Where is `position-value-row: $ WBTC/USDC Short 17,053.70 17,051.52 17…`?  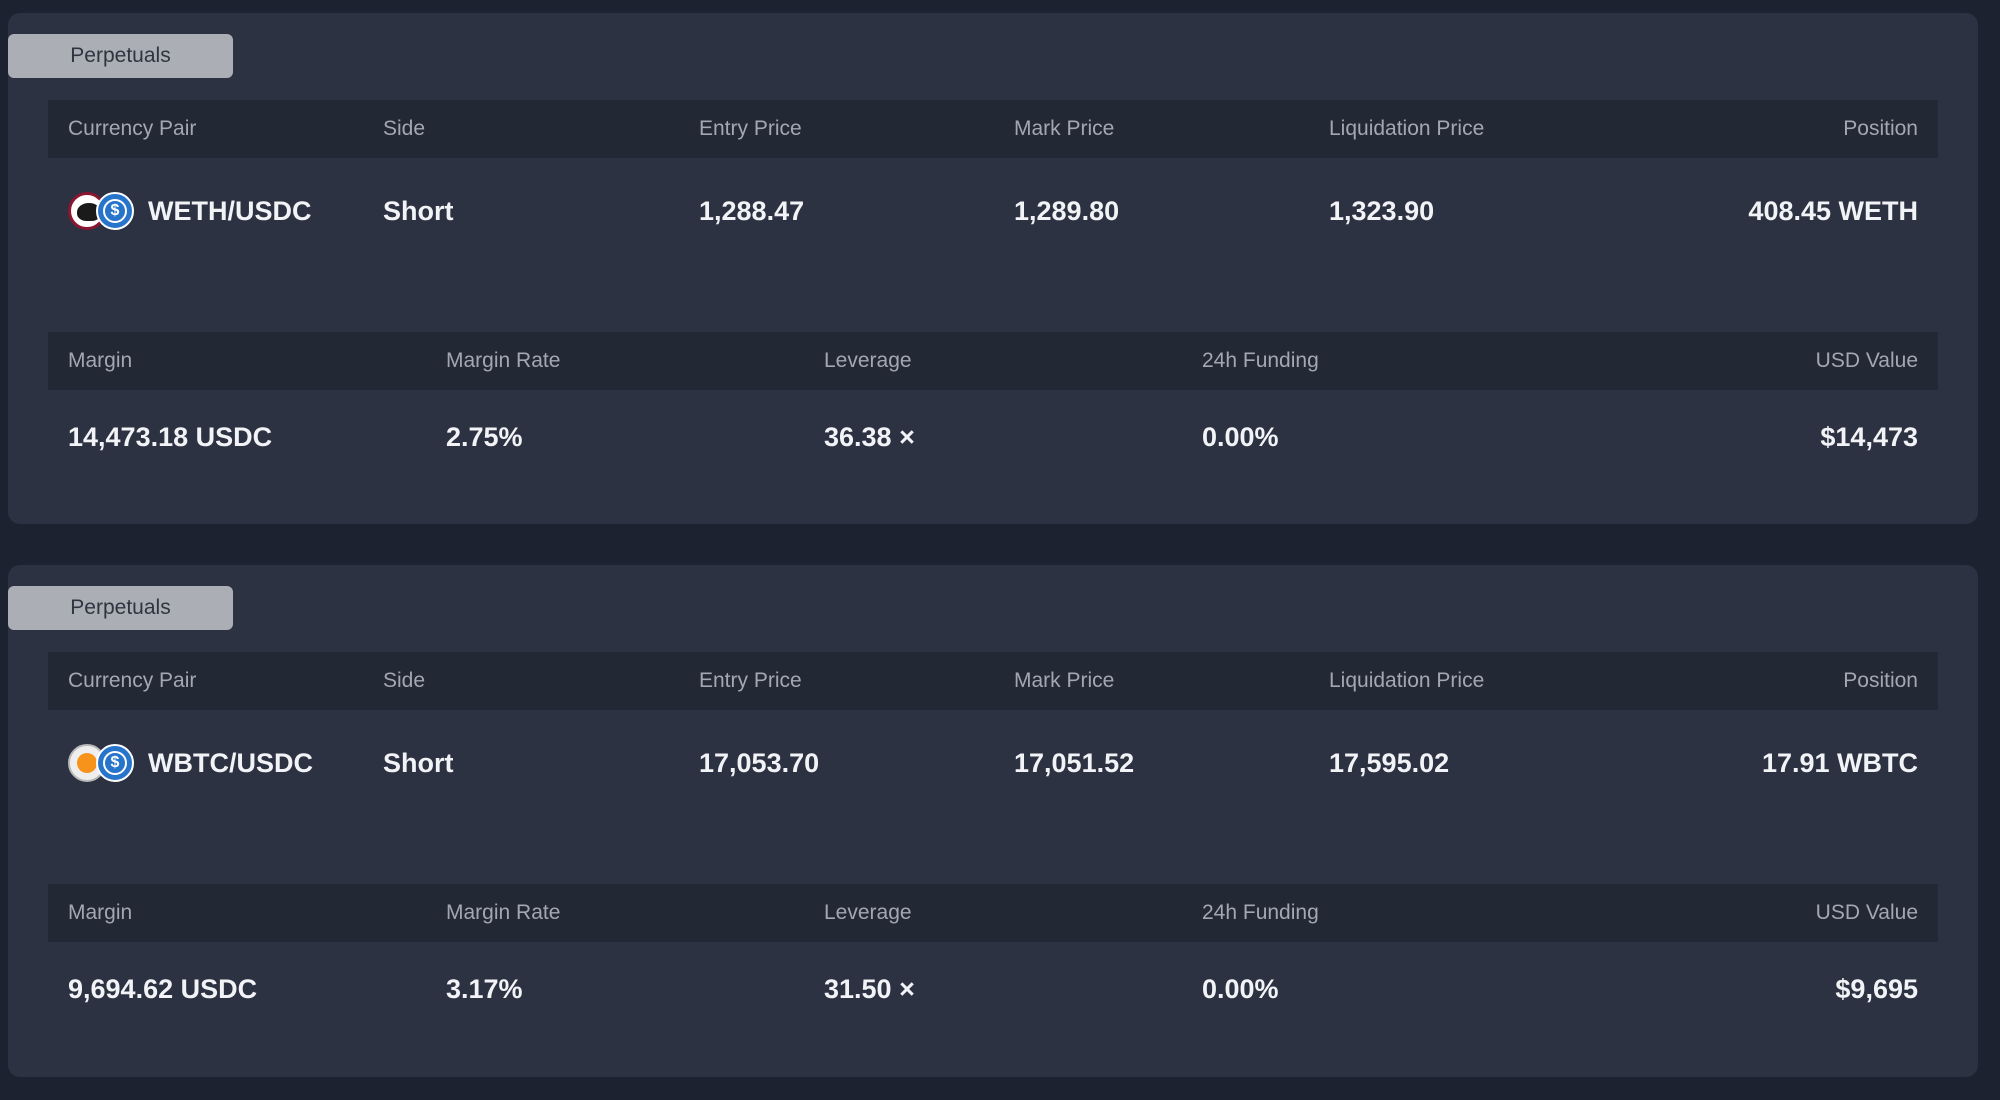 position-value-row: $ WBTC/USDC Short 17,053.70 17,051.52 17… is located at coordinates (993, 763).